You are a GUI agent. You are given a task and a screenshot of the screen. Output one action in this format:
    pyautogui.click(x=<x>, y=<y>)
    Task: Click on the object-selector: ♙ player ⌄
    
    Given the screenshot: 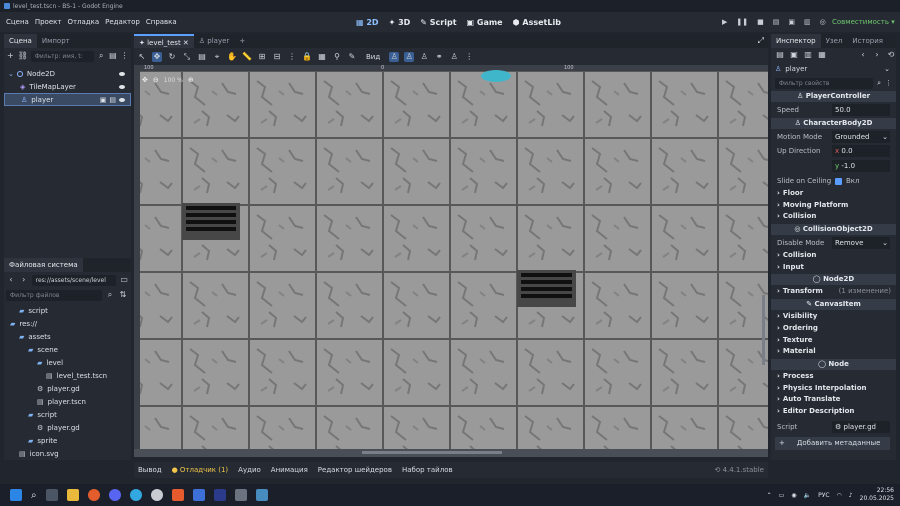 What is the action you would take?
    pyautogui.click(x=833, y=69)
    